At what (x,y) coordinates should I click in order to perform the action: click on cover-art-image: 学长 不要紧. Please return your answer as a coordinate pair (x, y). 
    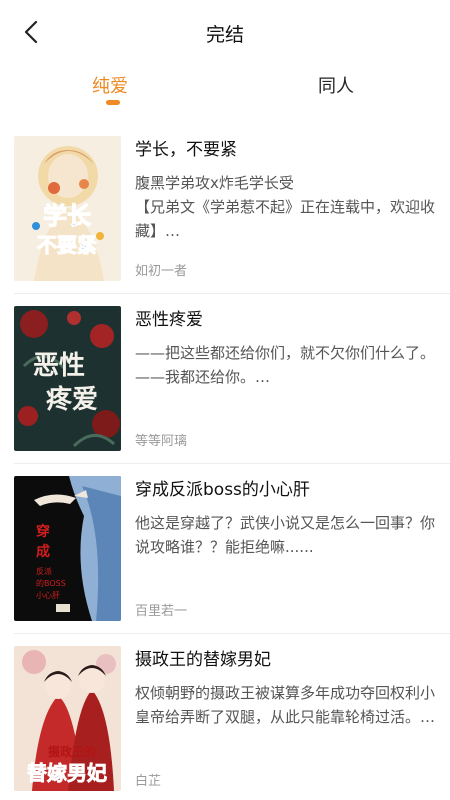
    Looking at the image, I should click on (67, 208).